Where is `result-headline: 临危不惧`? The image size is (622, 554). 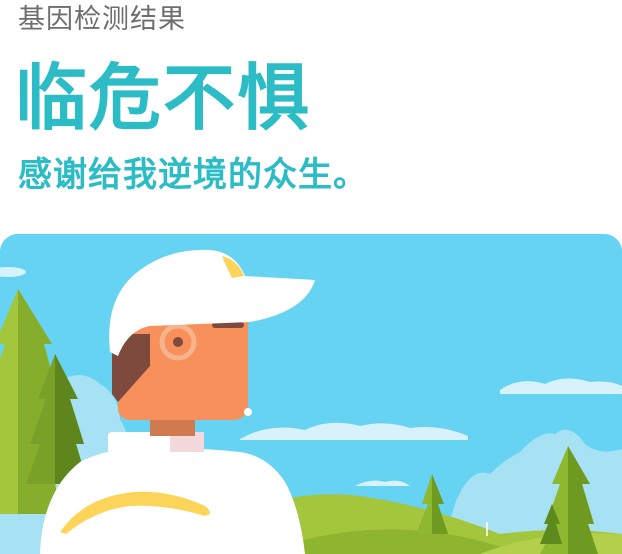
result-headline: 临危不惧 is located at coordinates (163, 98).